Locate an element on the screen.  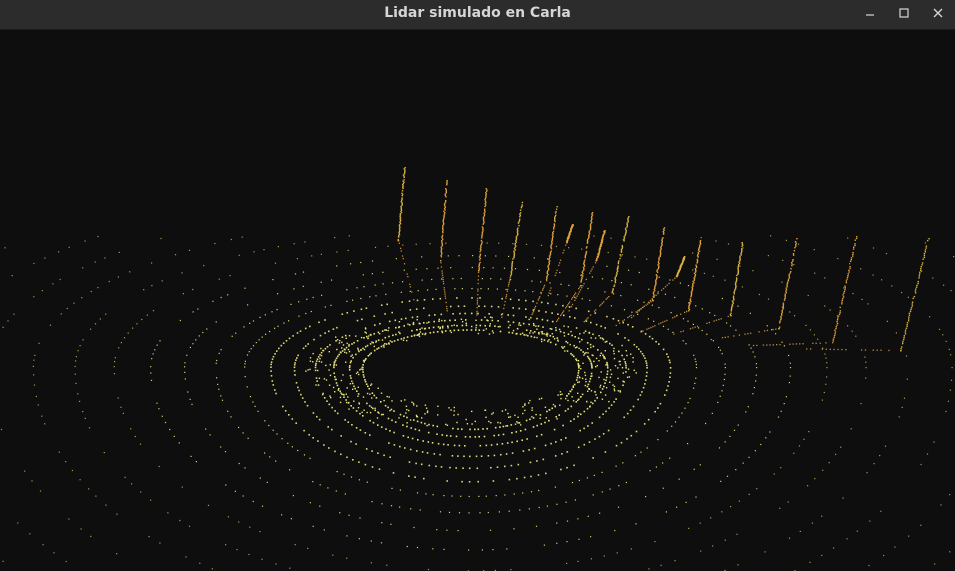
maximize-button is located at coordinates (904, 13).